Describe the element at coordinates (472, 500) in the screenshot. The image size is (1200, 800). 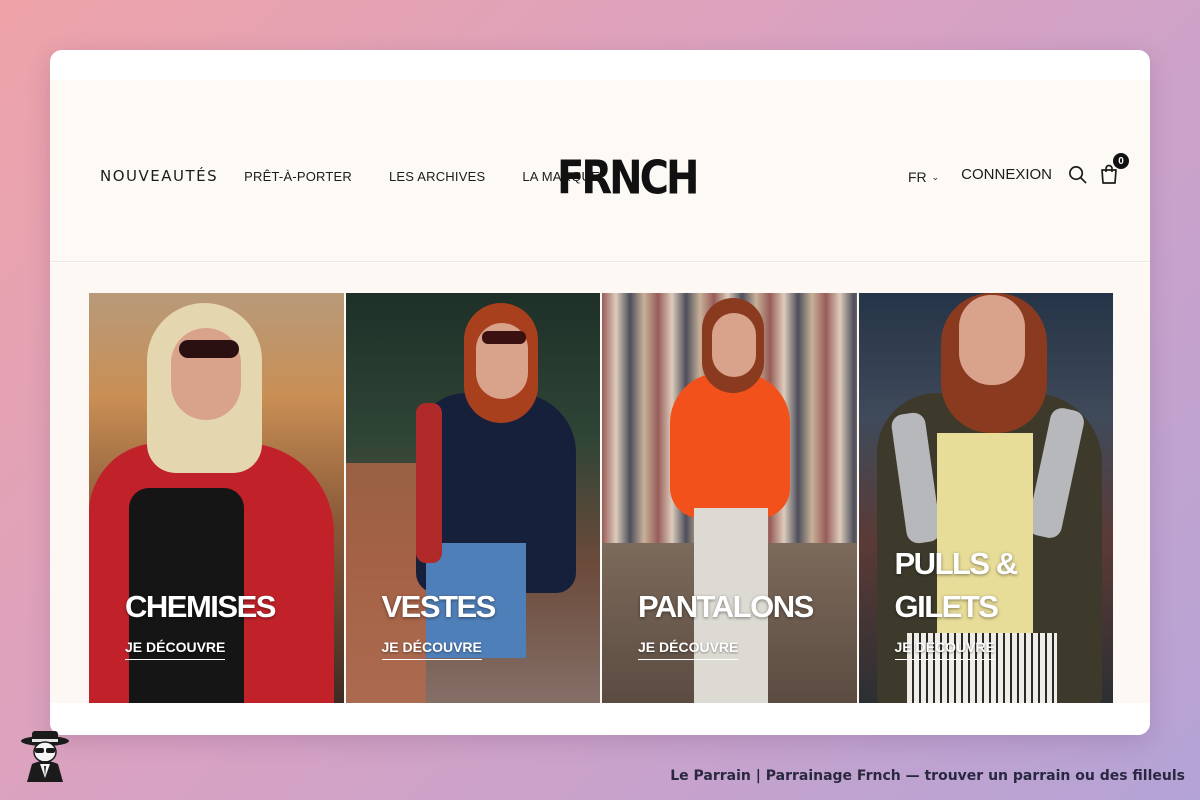
I see `category-tile-vestes: VESTES JE DÉCOUVRE` at that location.